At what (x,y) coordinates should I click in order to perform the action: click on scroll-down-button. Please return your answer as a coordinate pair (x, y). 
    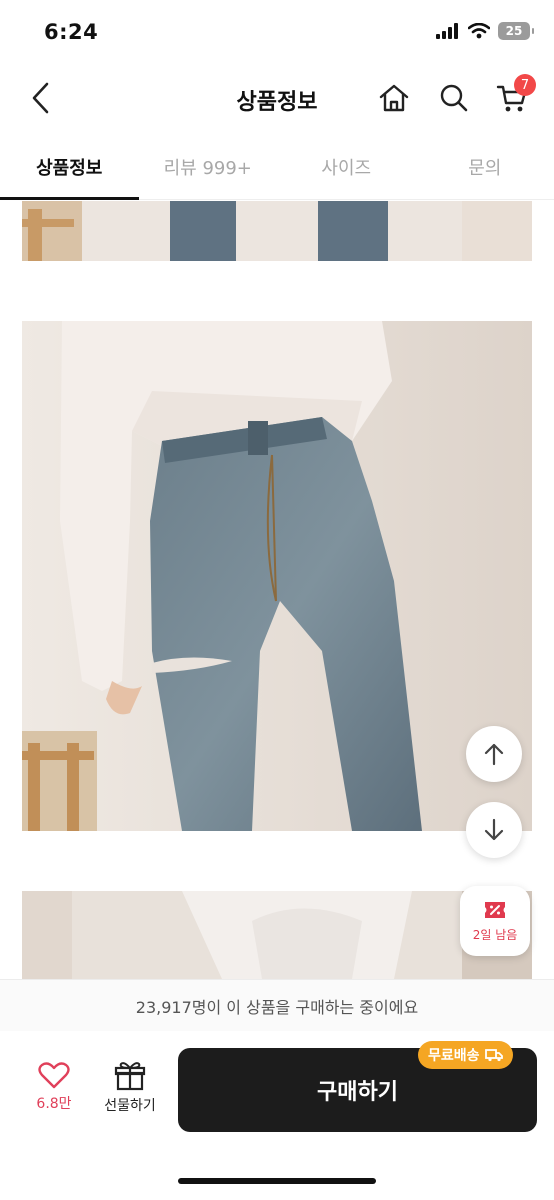
    Looking at the image, I should click on (494, 830).